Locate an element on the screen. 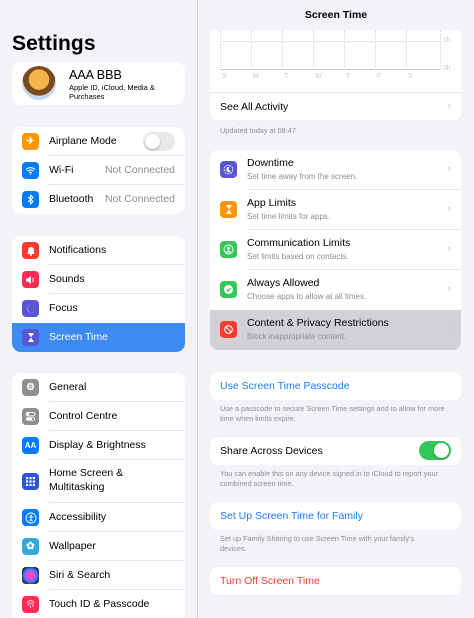 The width and height of the screenshot is (474, 618). sidebar-item-label-line2: Multitasking is located at coordinates (77, 487).